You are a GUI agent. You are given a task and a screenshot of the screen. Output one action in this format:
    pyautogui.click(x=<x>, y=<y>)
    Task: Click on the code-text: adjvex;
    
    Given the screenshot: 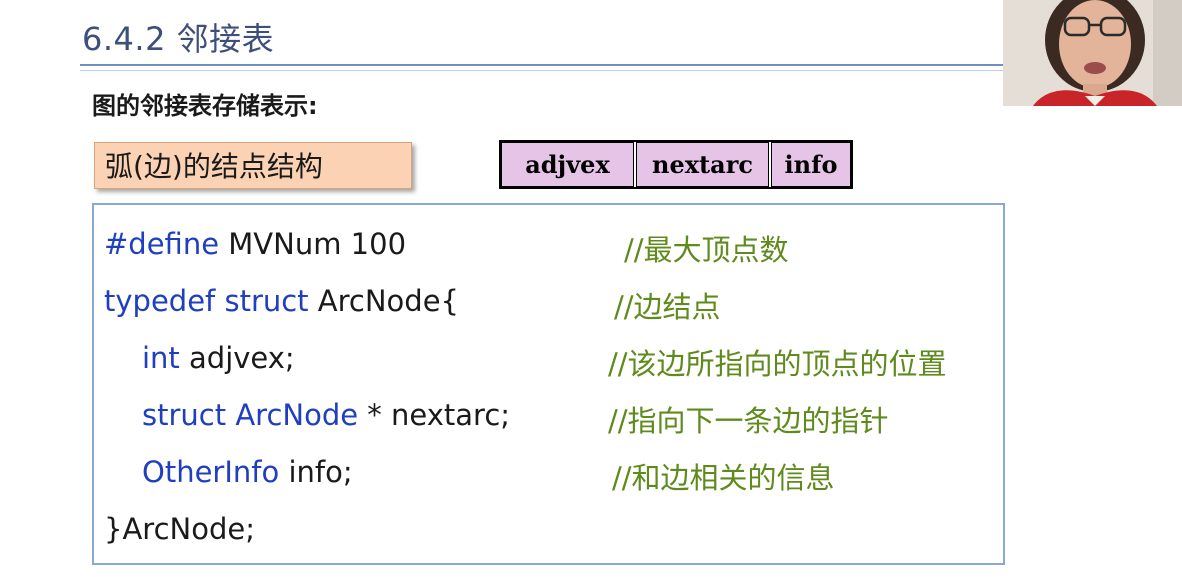 What is the action you would take?
    pyautogui.click(x=237, y=358)
    